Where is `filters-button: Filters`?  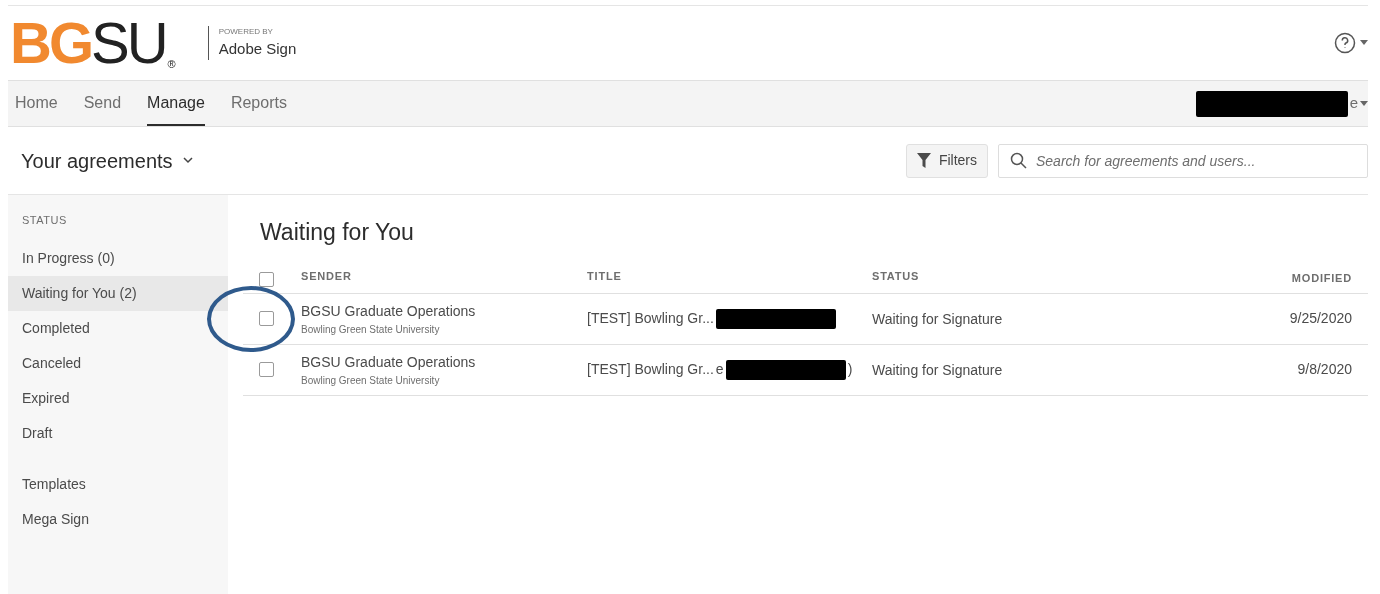
filters-button: Filters is located at coordinates (946, 160).